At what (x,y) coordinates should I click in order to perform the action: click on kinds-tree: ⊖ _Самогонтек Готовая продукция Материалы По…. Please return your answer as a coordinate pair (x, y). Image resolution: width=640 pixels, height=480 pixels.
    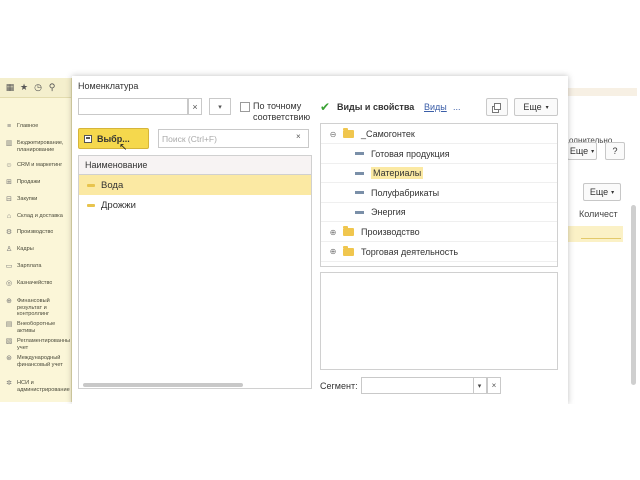
    Looking at the image, I should click on (439, 195).